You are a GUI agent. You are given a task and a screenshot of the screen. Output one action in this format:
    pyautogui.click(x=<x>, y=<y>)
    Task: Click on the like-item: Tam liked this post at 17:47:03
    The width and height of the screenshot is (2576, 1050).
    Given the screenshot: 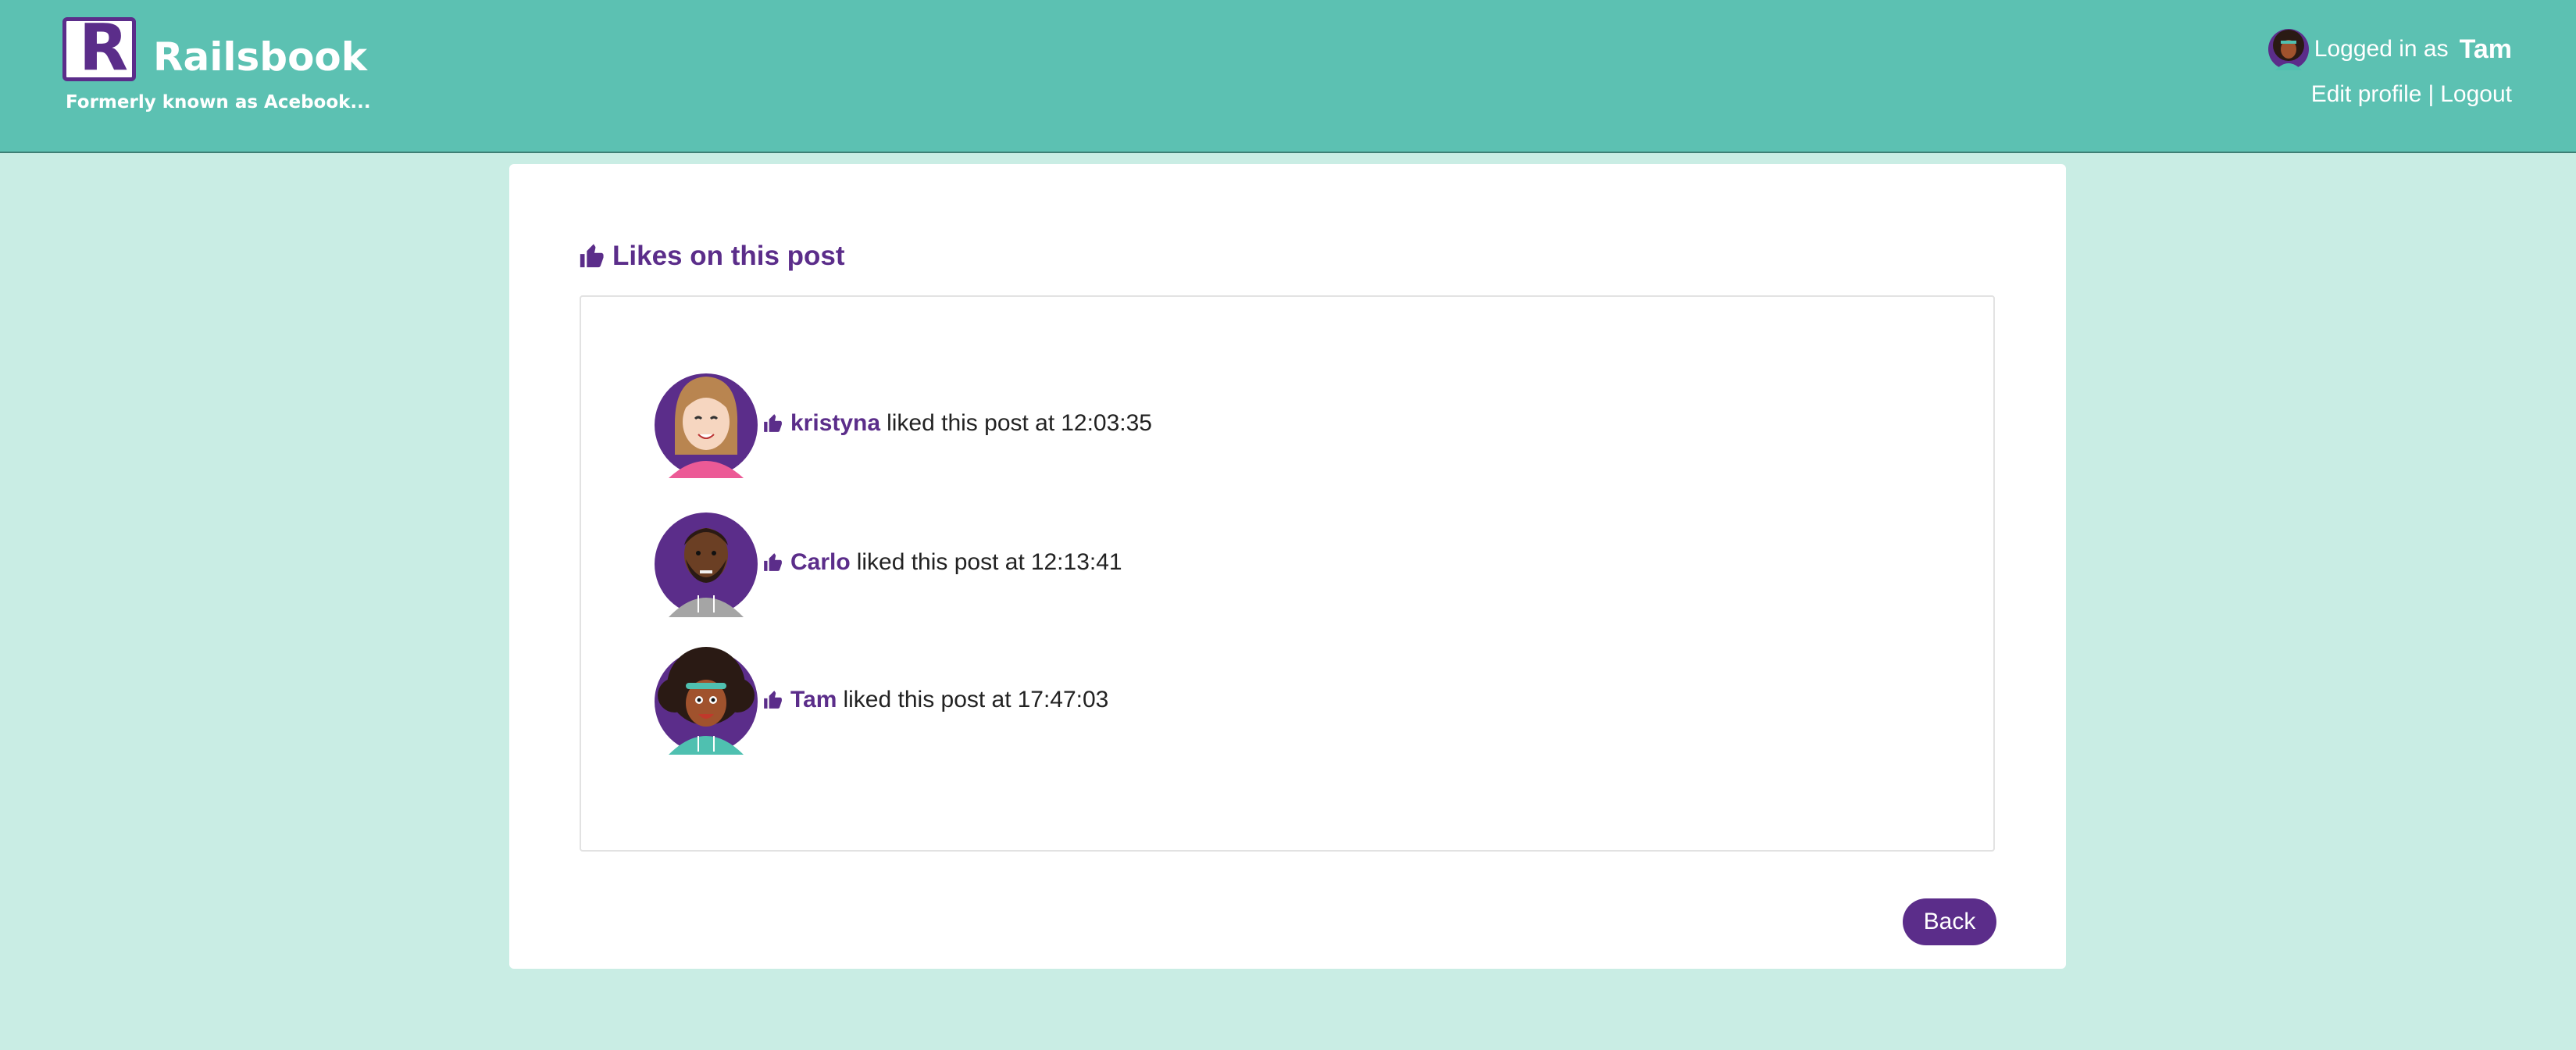 What is the action you would take?
    pyautogui.click(x=879, y=700)
    